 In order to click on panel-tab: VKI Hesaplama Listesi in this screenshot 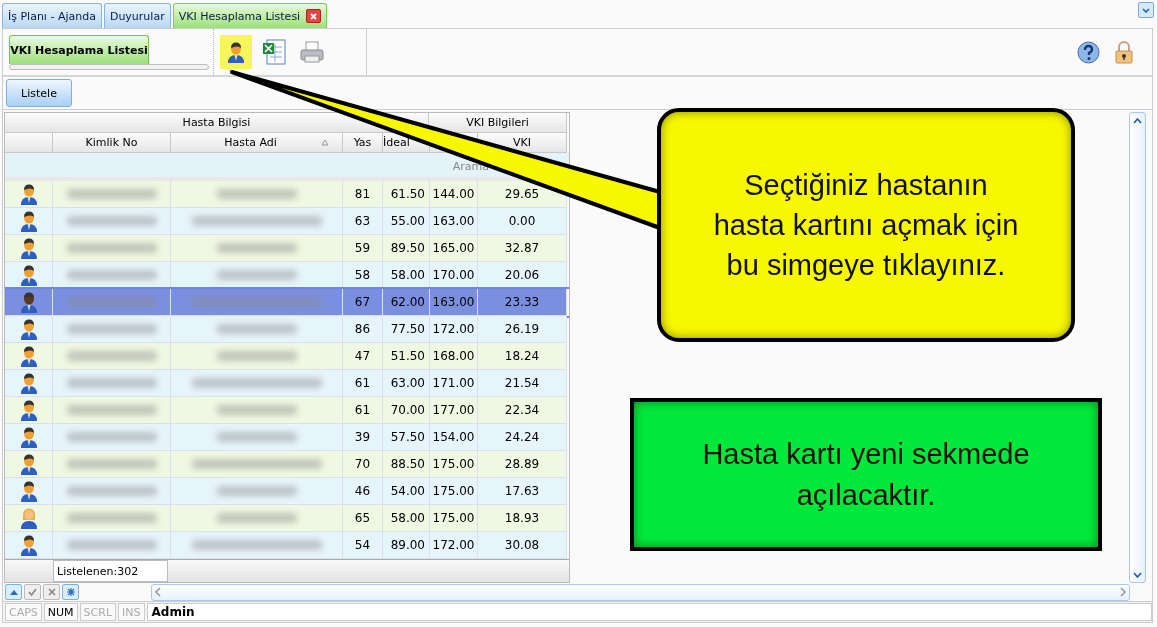, I will do `click(79, 49)`.